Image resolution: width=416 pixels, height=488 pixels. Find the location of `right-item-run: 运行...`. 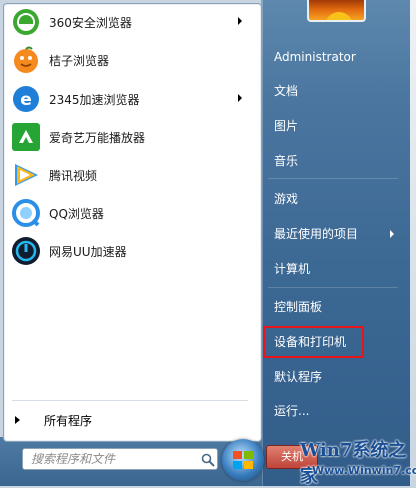

right-item-run: 运行... is located at coordinates (336, 411).